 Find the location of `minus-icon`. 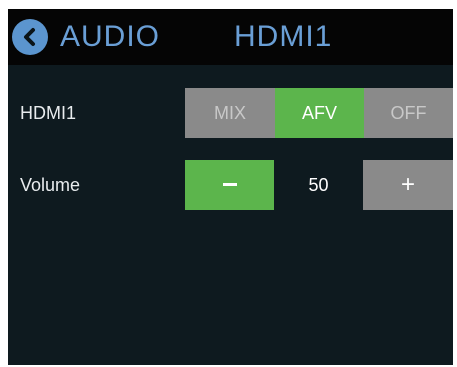

minus-icon is located at coordinates (229, 185).